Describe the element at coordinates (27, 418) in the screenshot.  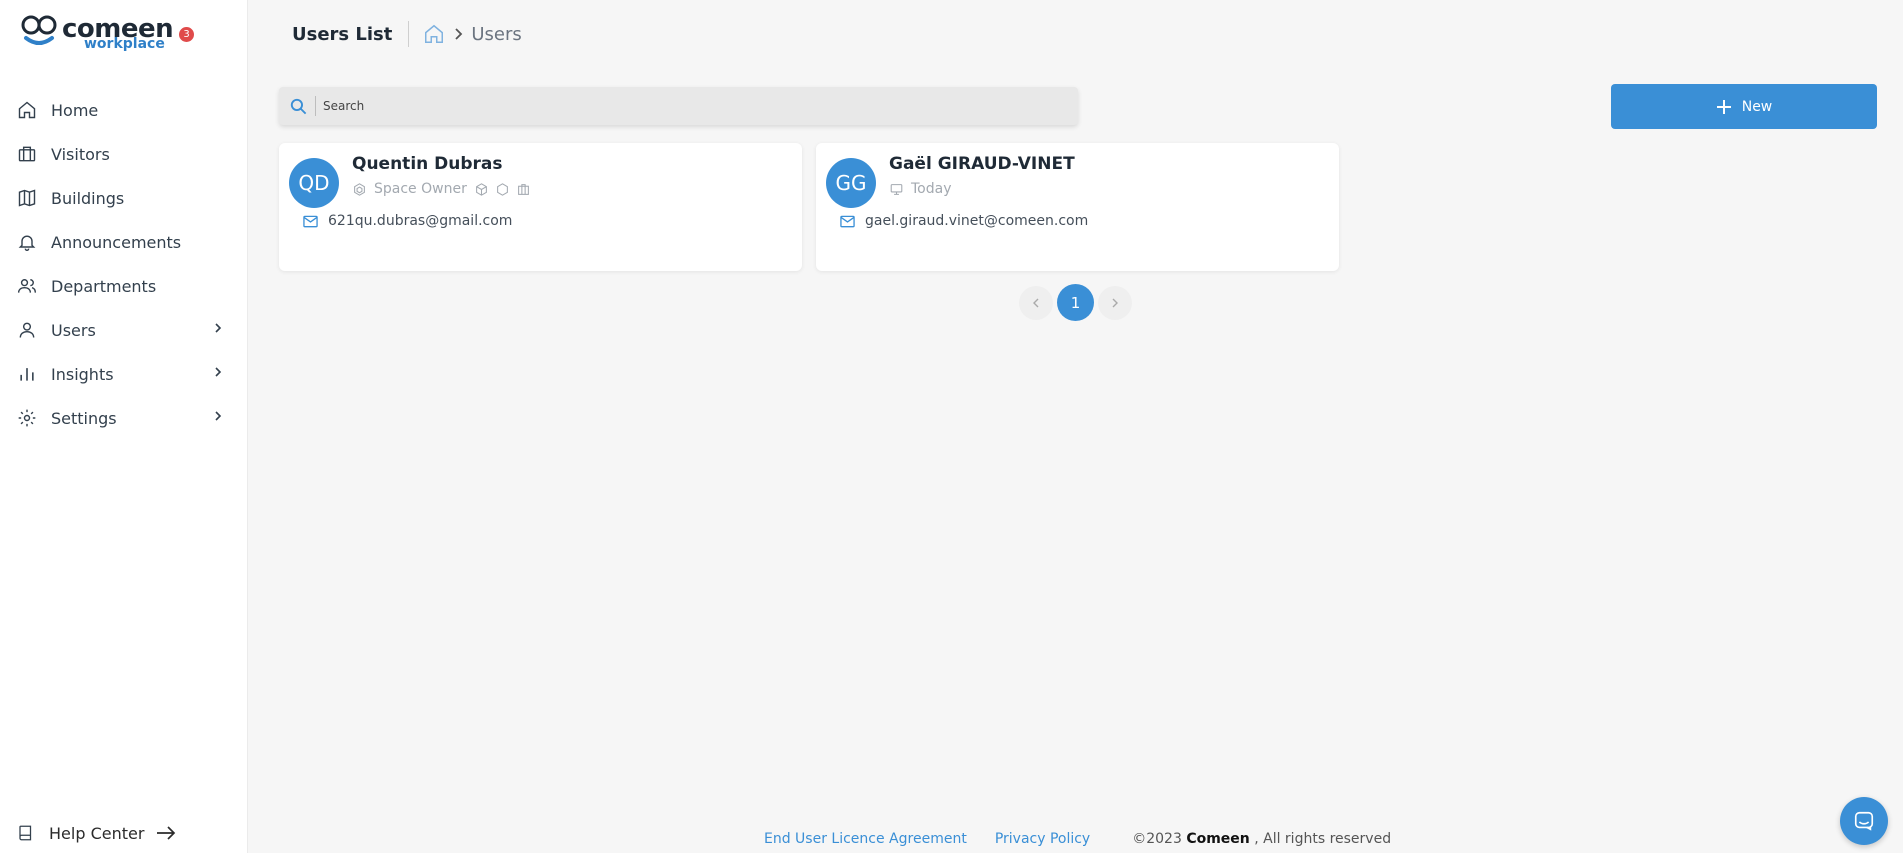
I see `gear-icon` at that location.